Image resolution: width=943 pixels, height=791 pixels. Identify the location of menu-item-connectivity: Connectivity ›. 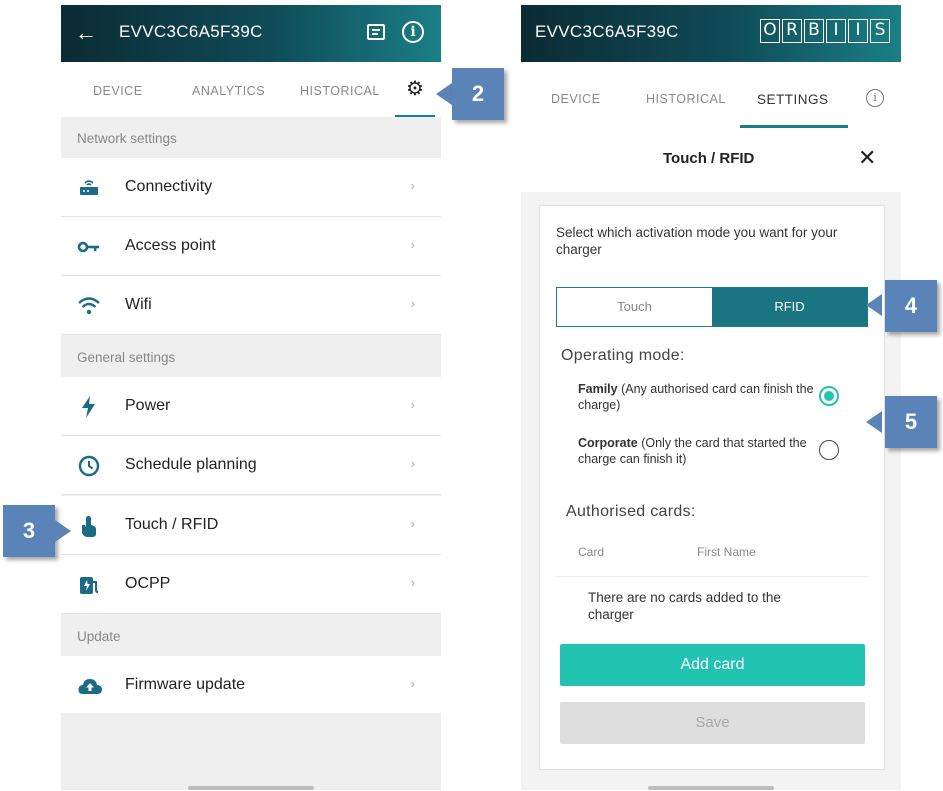
(251, 187).